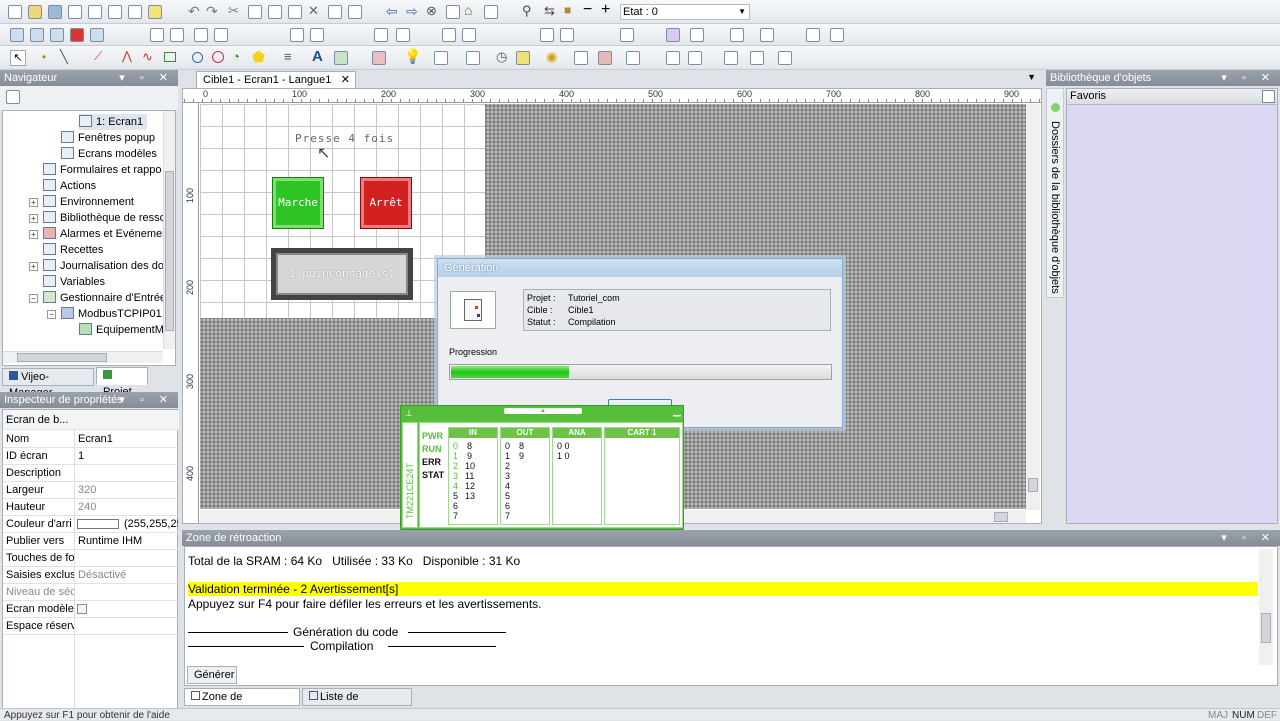  What do you see at coordinates (409, 413) in the screenshot?
I see `plc-pin-icon: ⊥` at bounding box center [409, 413].